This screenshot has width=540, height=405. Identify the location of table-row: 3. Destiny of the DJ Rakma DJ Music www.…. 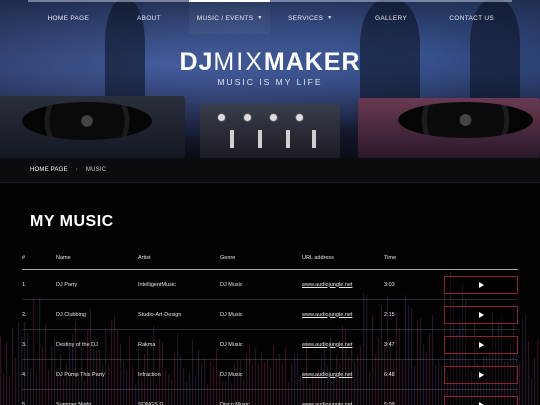
(270, 344).